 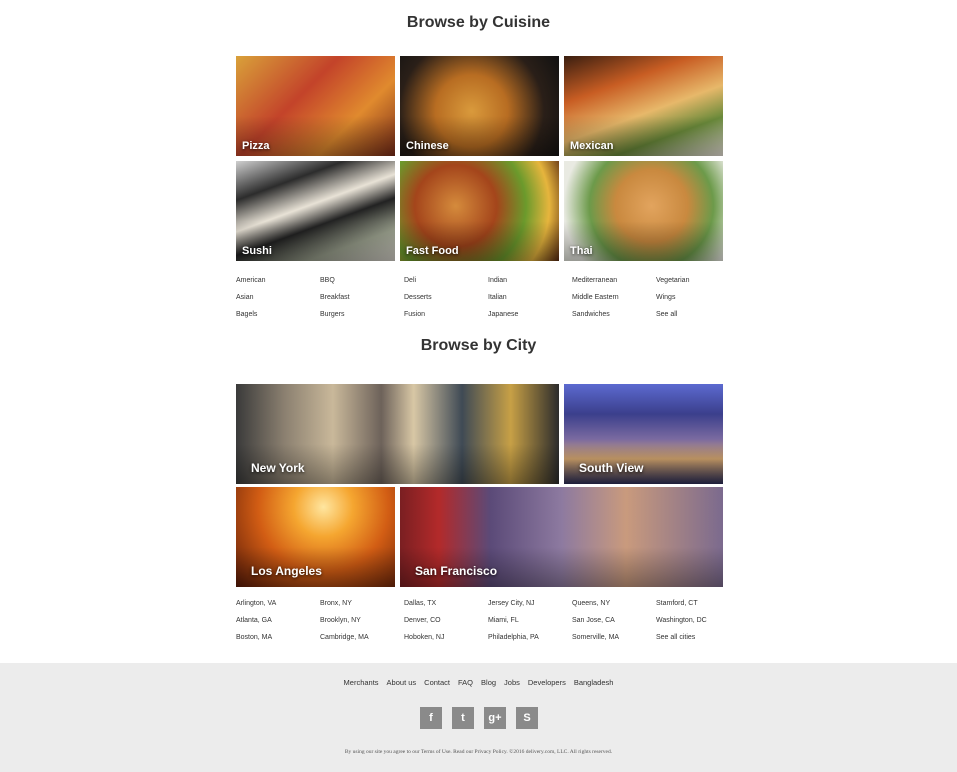 I want to click on city-link-miami-fl: Miami, FL, so click(x=530, y=620).